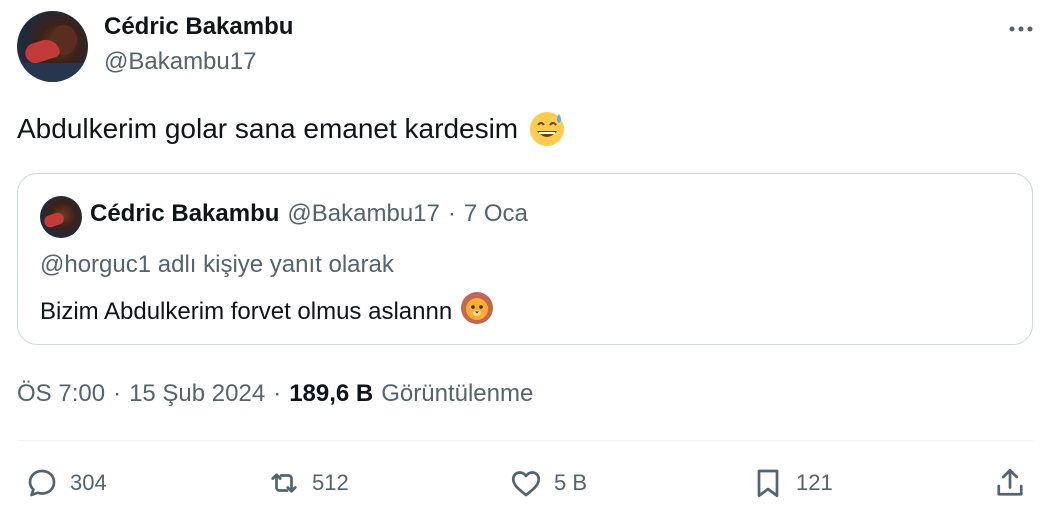 The height and width of the screenshot is (513, 1062). I want to click on quoted-author-avatar, so click(61, 217).